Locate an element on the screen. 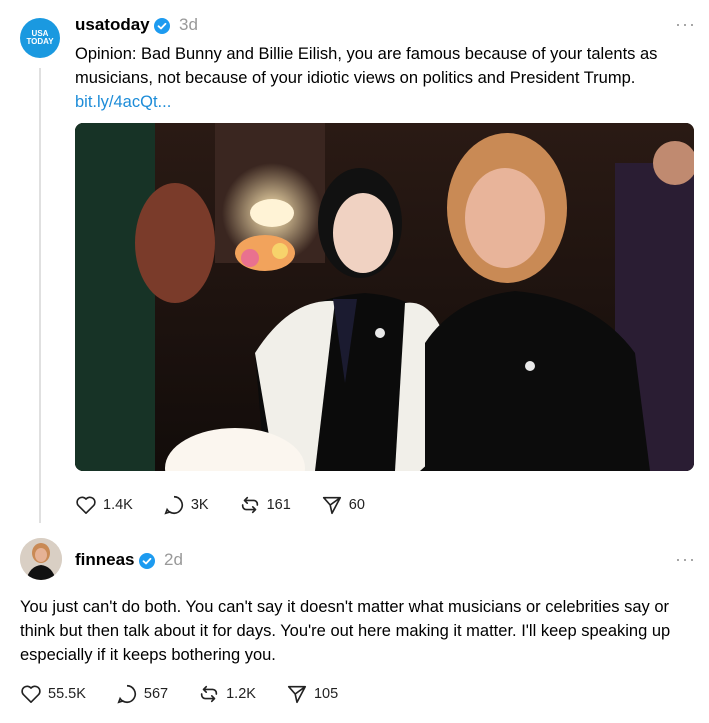 The height and width of the screenshot is (723, 709). post-actions: 55.5K 567 1.2K 105 is located at coordinates (194, 694).